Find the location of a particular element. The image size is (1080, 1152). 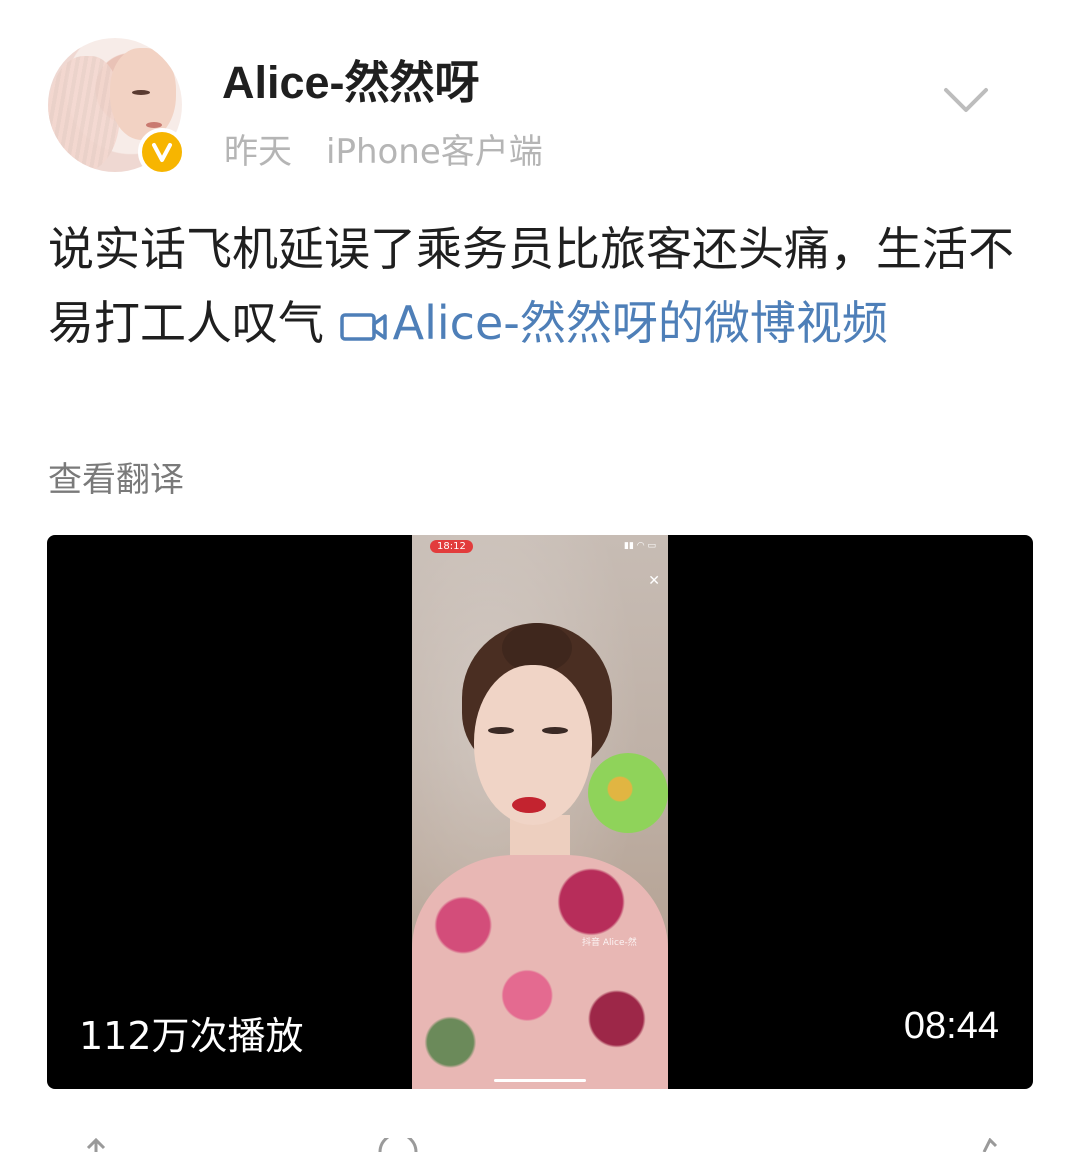

video-person-mouth is located at coordinates (529, 805).